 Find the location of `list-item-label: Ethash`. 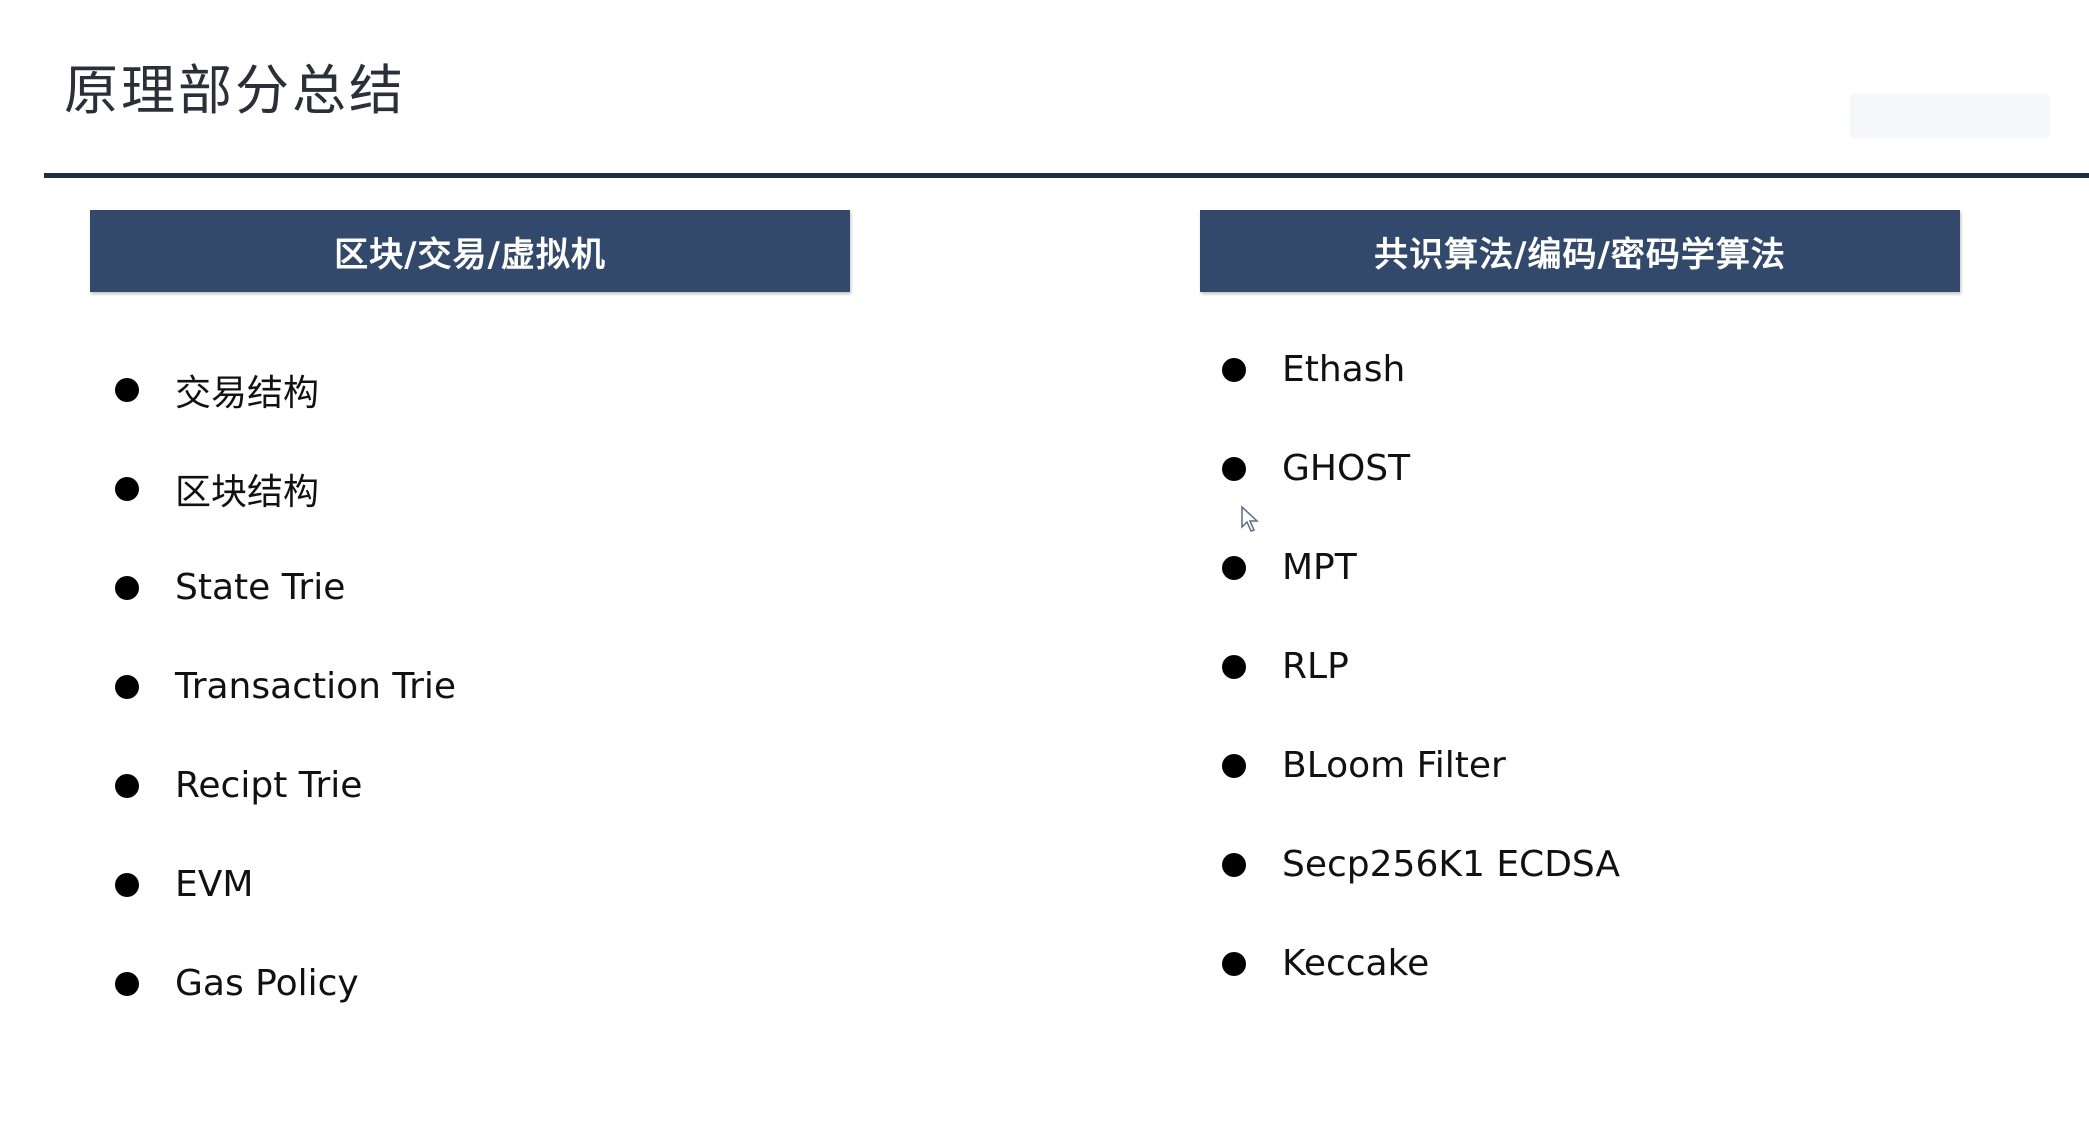

list-item-label: Ethash is located at coordinates (1344, 369).